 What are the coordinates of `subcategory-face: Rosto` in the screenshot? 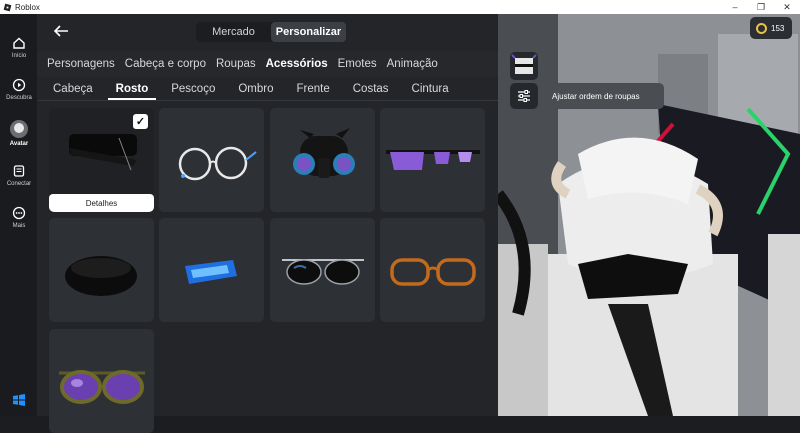 It's located at (131, 91).